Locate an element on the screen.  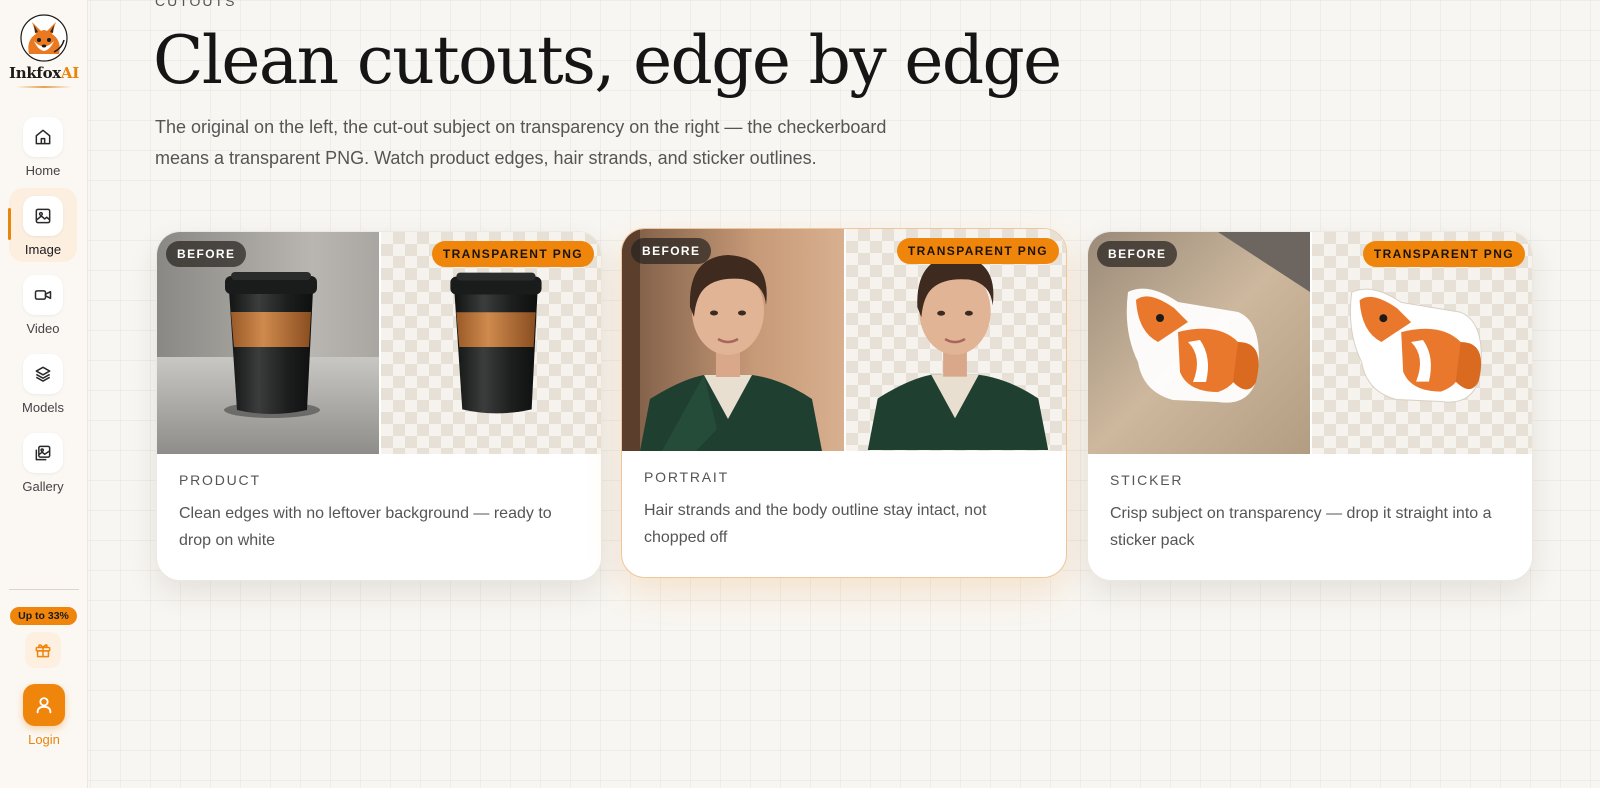
brand-name: Inkfox is located at coordinates (35, 73).